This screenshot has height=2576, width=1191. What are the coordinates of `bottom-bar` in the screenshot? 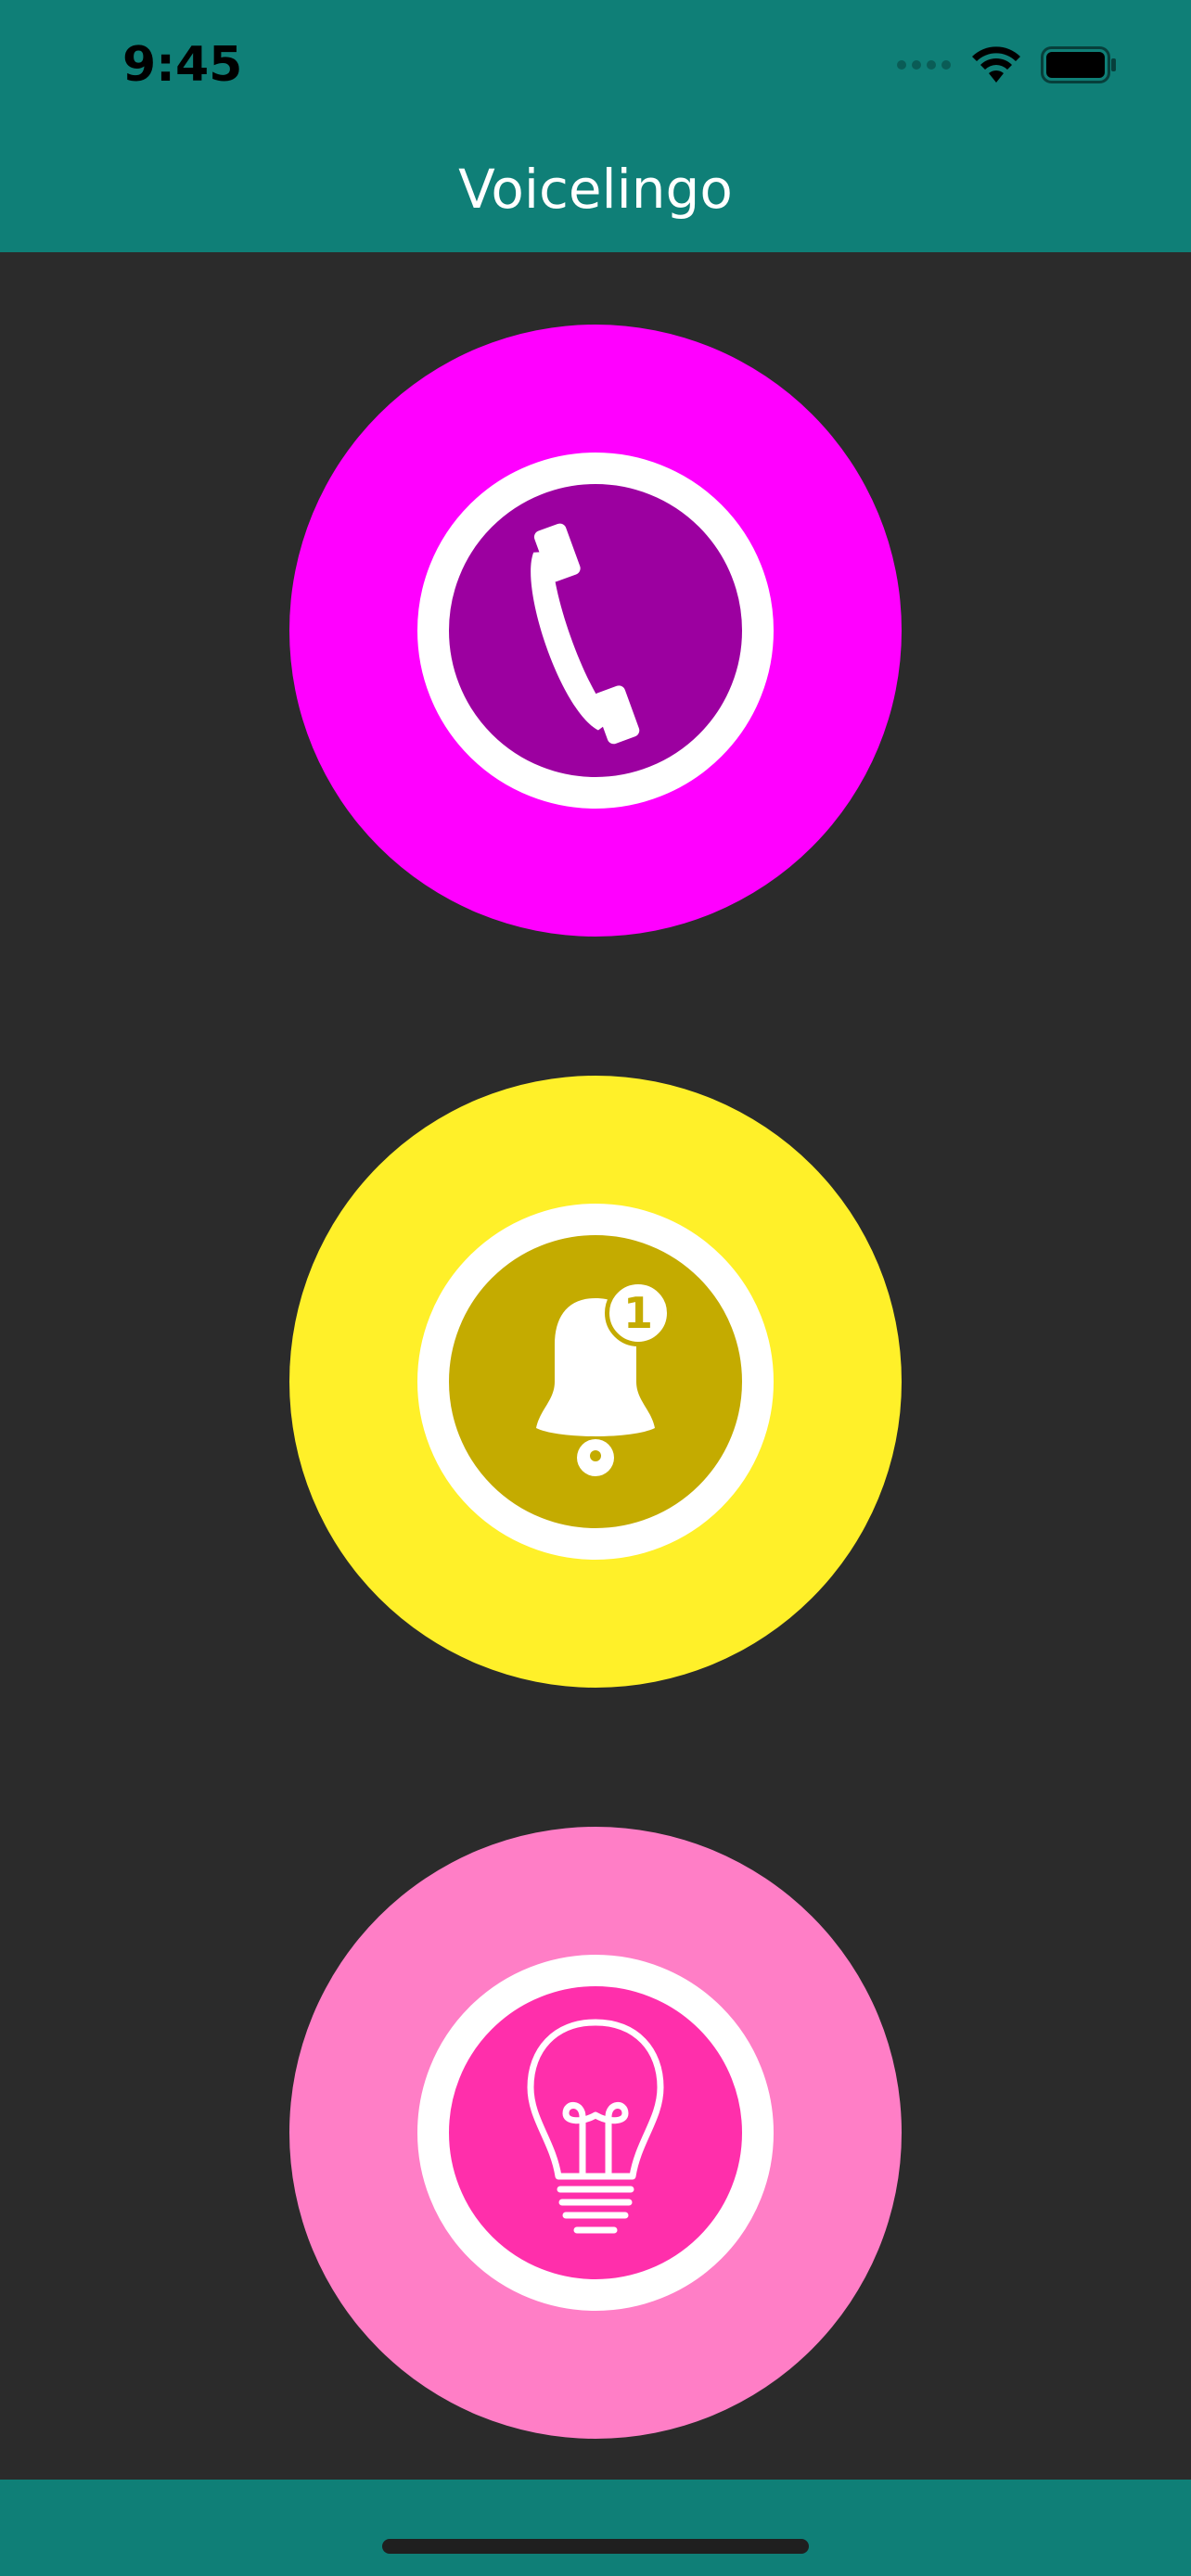 It's located at (595, 2528).